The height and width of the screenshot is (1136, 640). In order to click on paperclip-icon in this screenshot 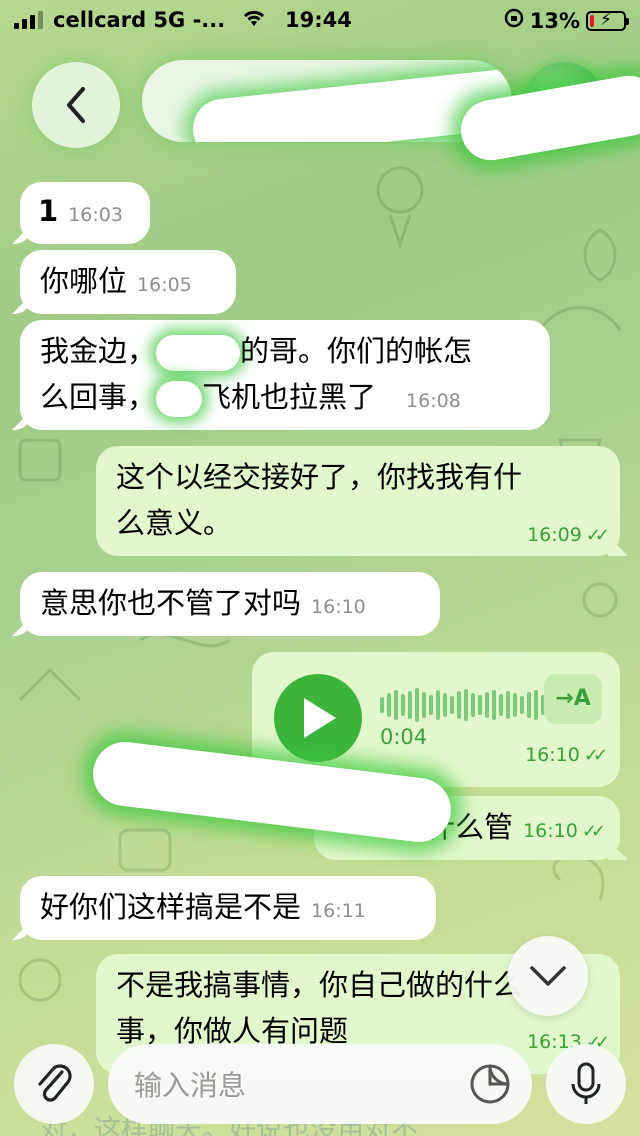, I will do `click(55, 1083)`.